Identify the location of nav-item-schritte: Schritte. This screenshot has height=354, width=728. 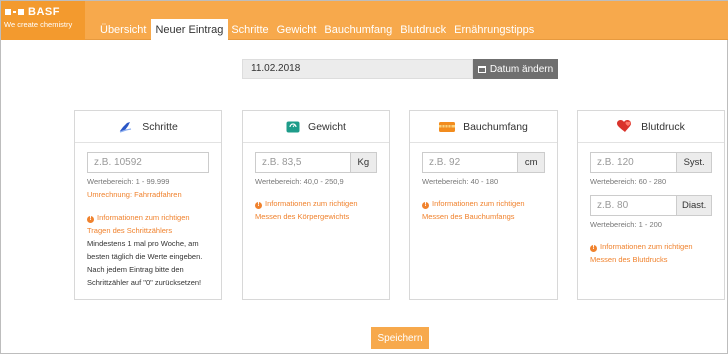
(250, 29).